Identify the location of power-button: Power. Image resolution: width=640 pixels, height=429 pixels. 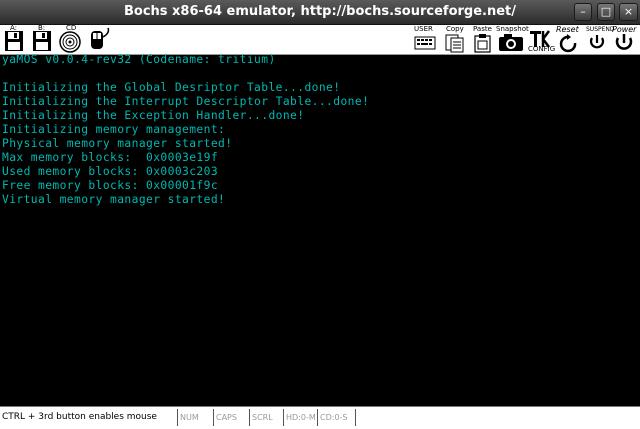
(624, 39).